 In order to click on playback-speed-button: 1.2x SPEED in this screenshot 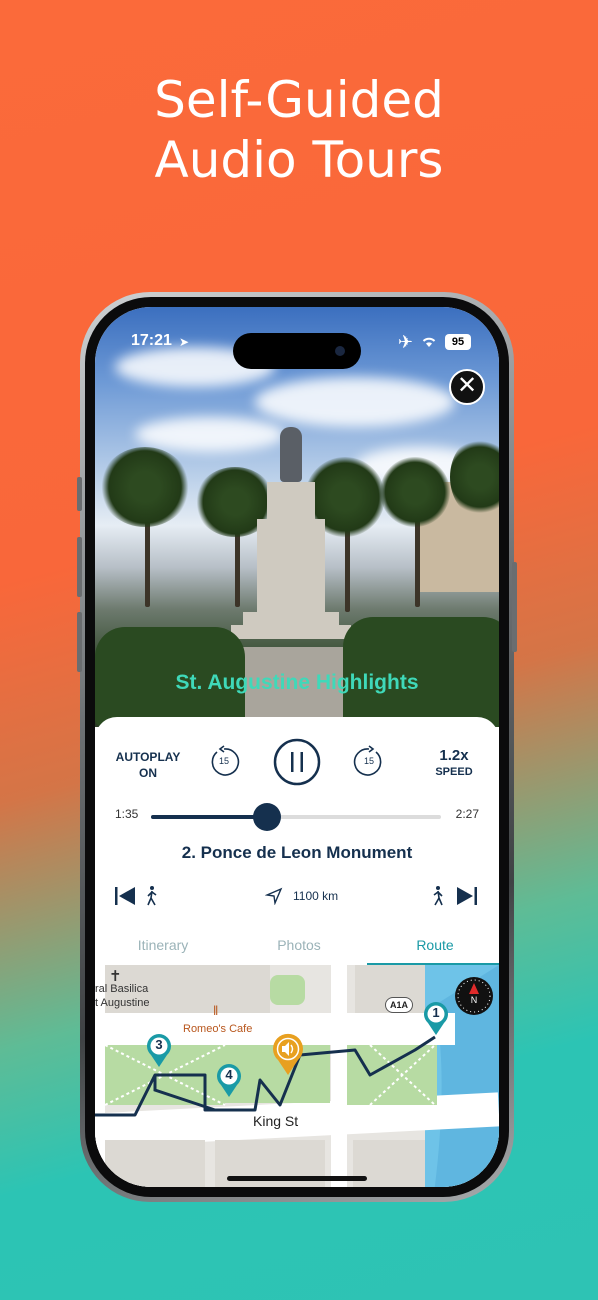, I will do `click(454, 763)`.